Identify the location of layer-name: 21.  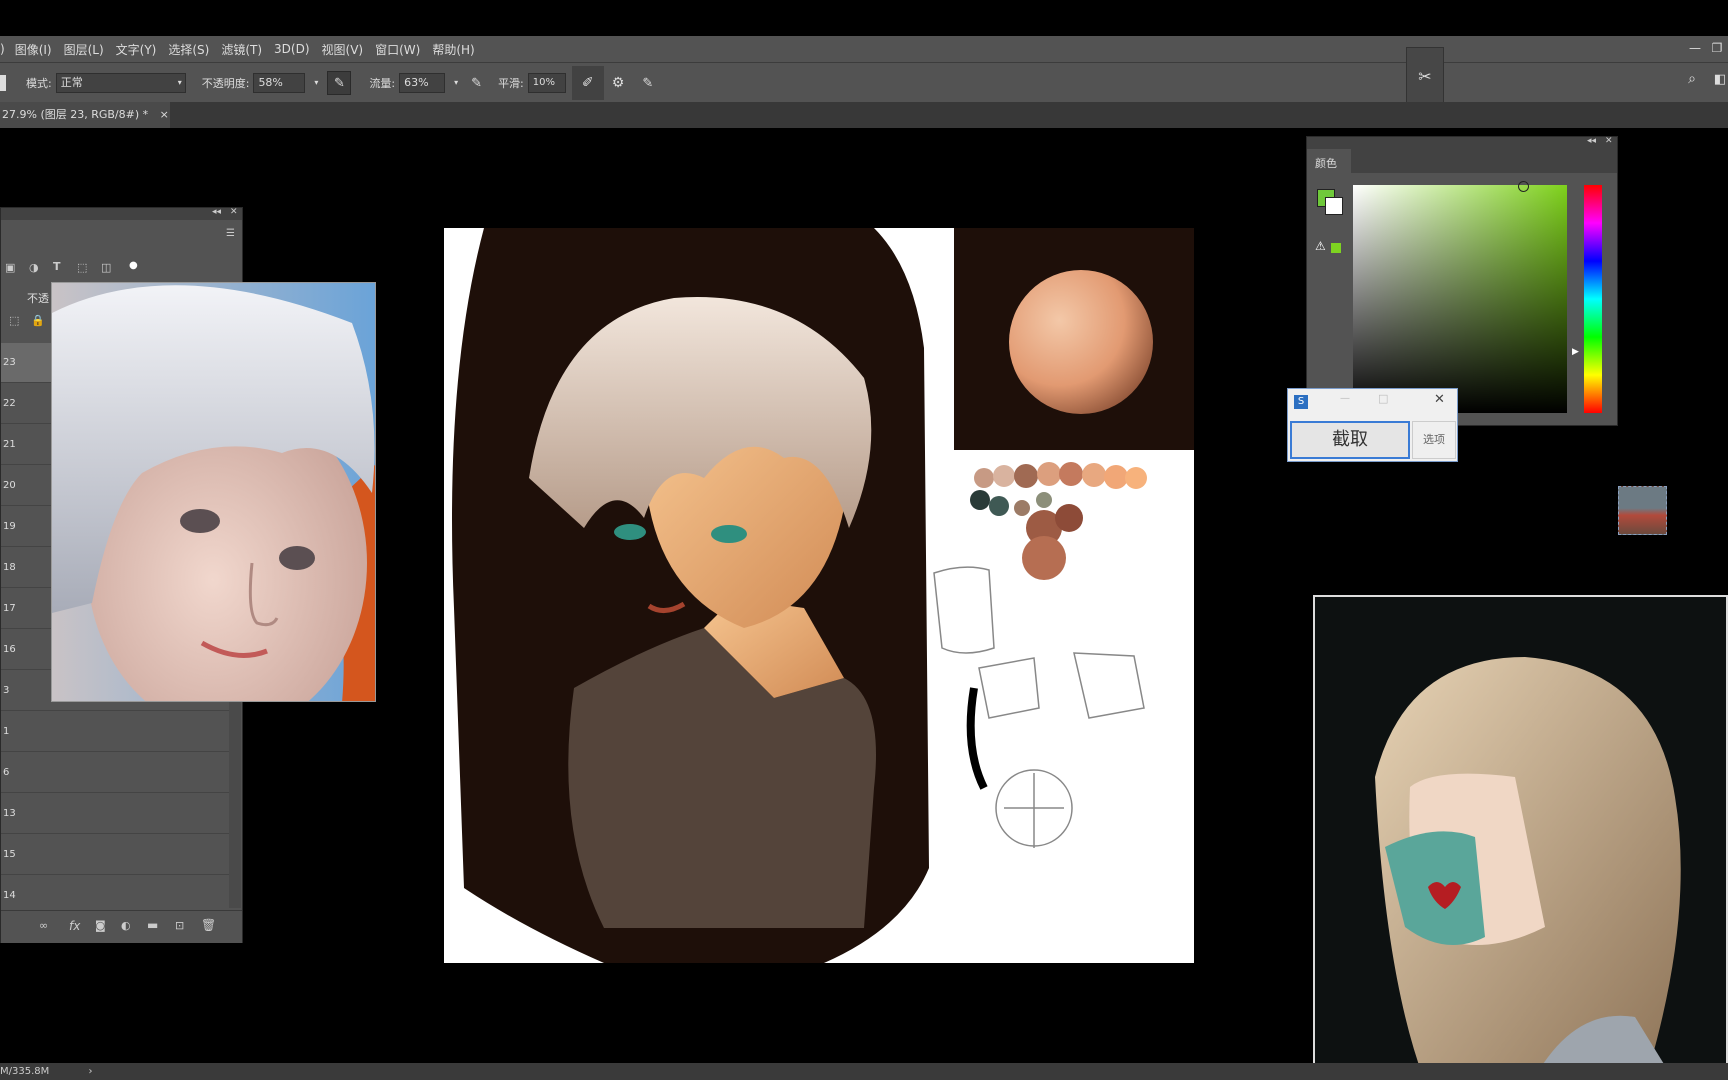
(9, 444).